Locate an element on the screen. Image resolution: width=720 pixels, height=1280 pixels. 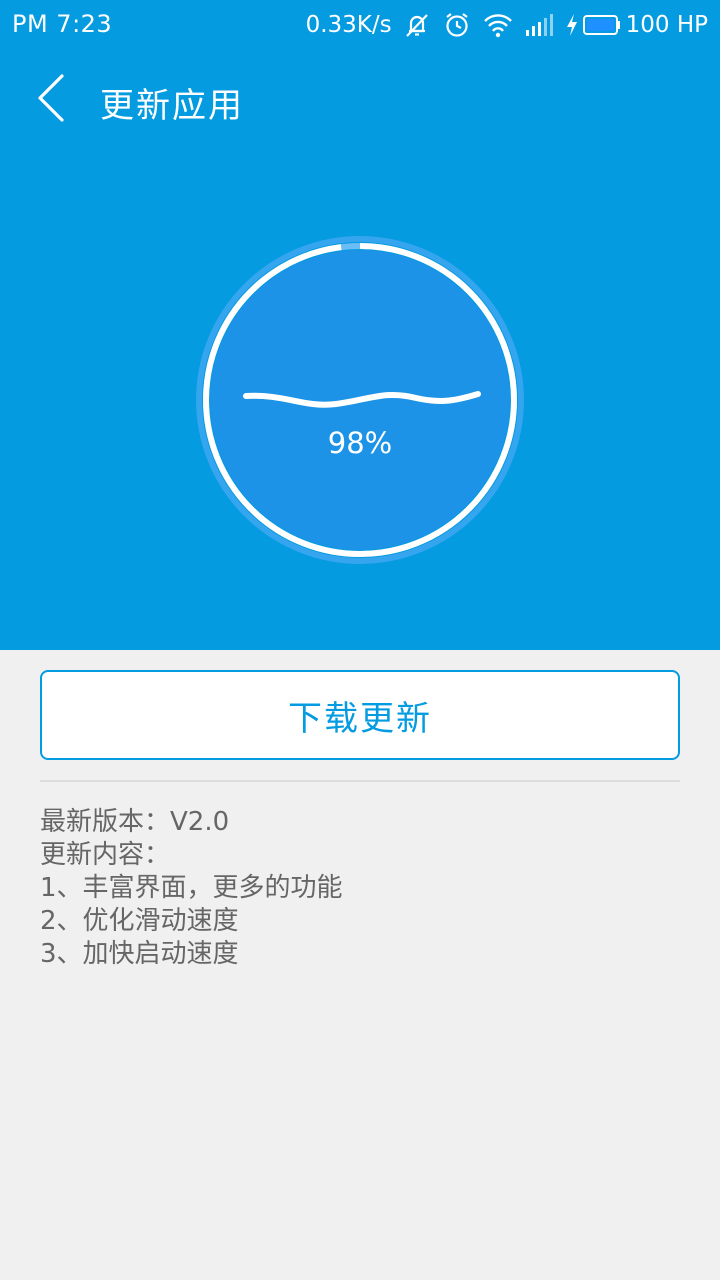
version-line: 最新版本：V2.0 is located at coordinates (135, 822).